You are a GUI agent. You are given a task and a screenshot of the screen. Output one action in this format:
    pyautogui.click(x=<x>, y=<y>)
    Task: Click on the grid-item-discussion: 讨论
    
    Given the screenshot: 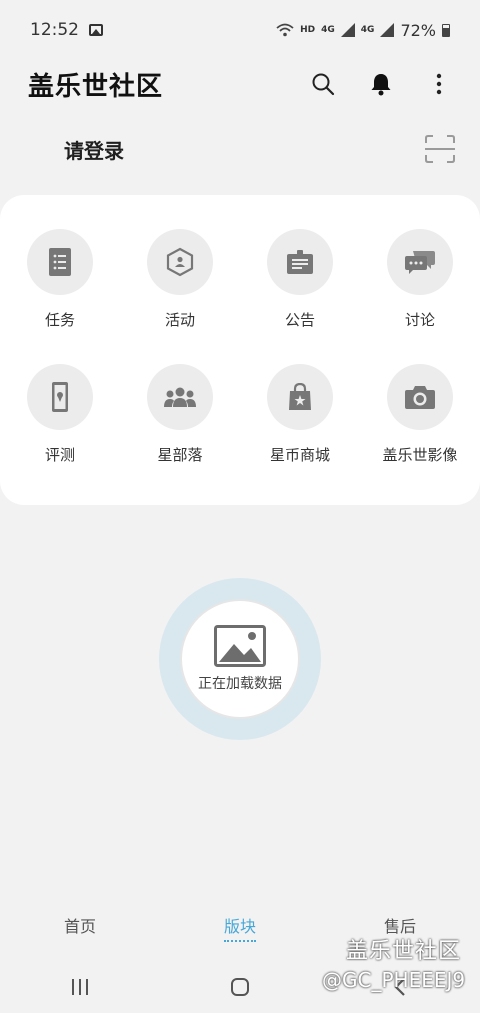 What is the action you would take?
    pyautogui.click(x=420, y=296)
    